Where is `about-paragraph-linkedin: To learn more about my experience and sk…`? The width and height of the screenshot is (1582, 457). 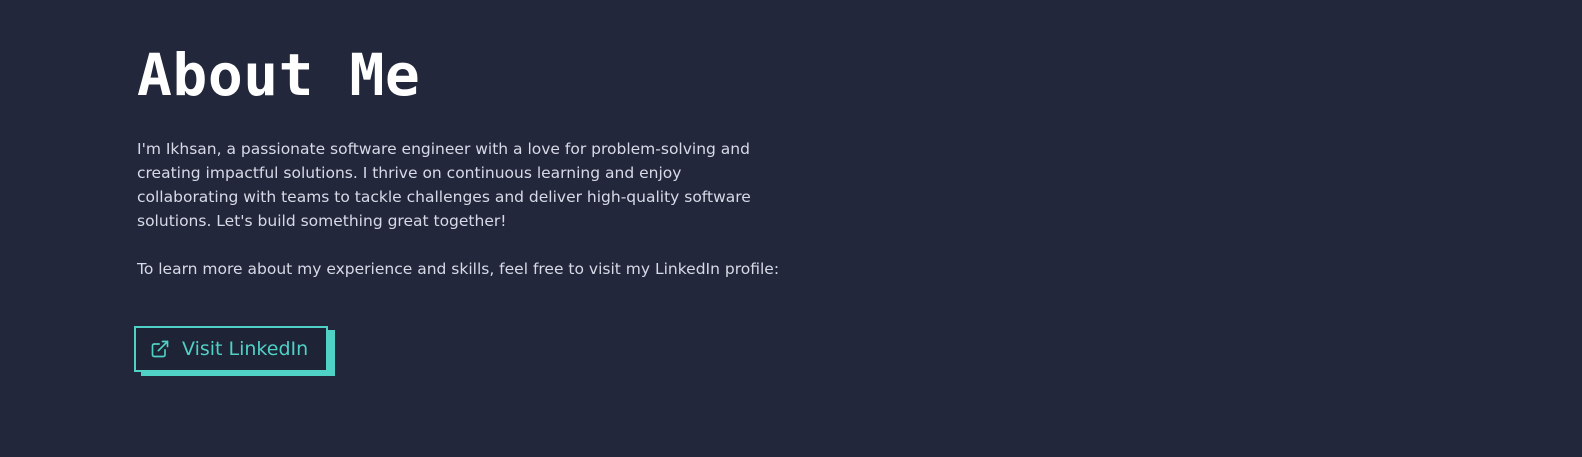 about-paragraph-linkedin: To learn more about my experience and sk… is located at coordinates (458, 269).